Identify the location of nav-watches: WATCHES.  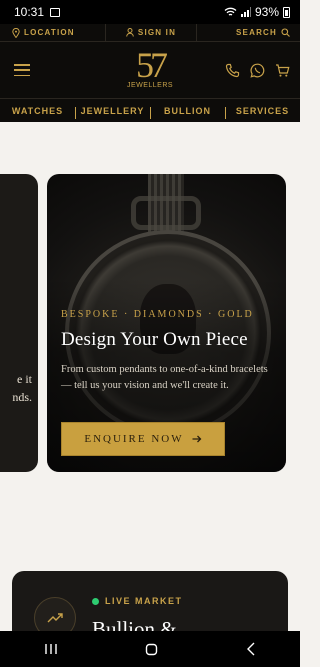
(37, 111).